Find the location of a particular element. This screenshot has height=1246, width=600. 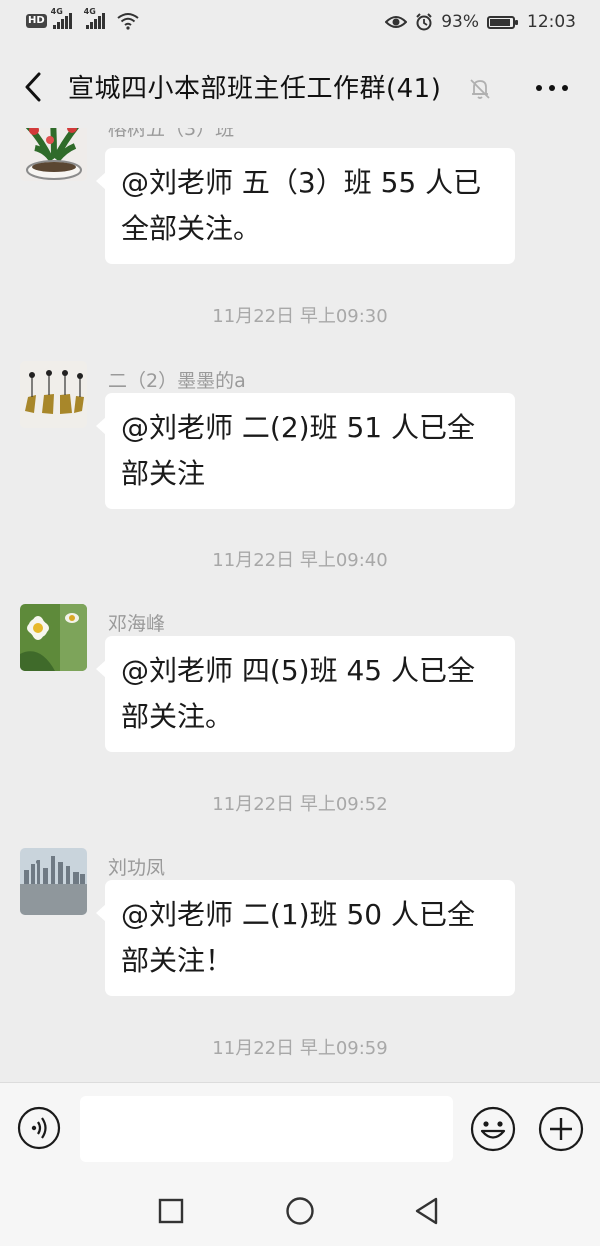

plus-icon is located at coordinates (561, 1129).